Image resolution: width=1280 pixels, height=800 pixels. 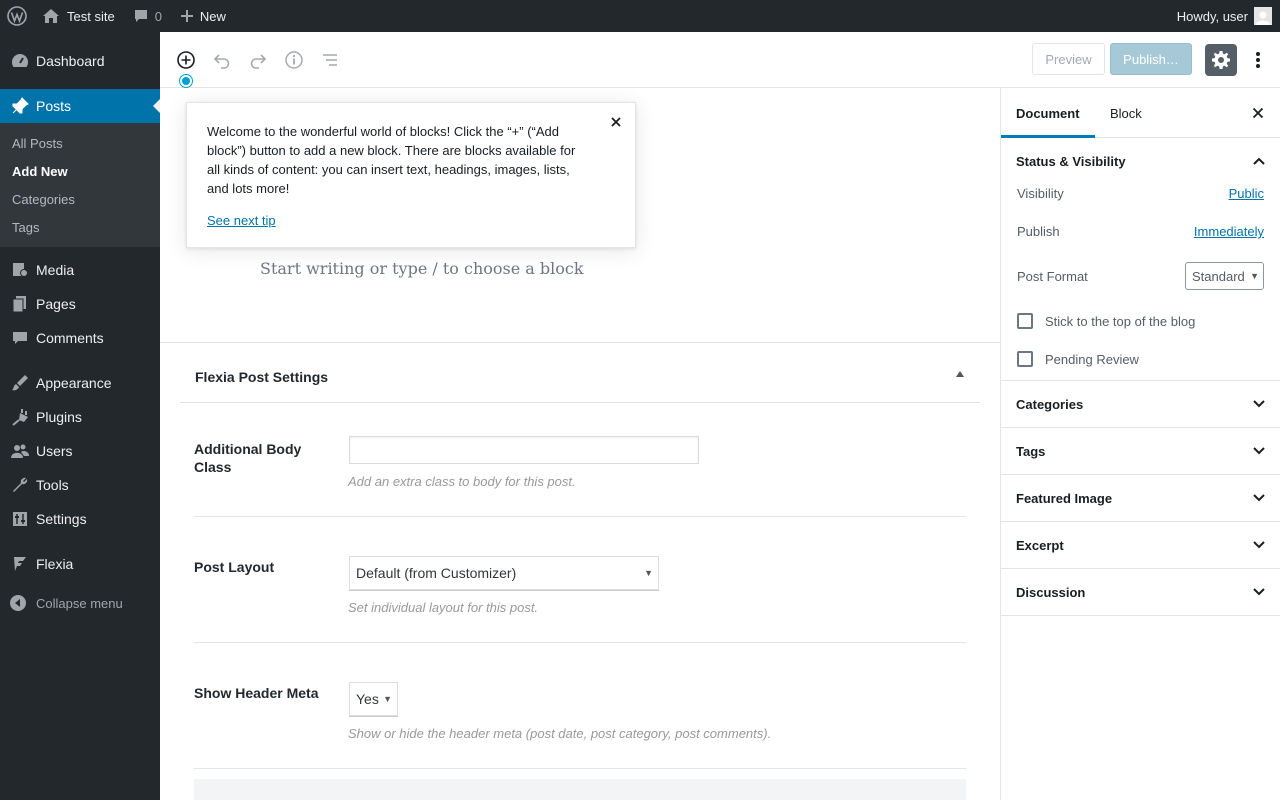 What do you see at coordinates (56, 304) in the screenshot?
I see `sidebar-label: Pages` at bounding box center [56, 304].